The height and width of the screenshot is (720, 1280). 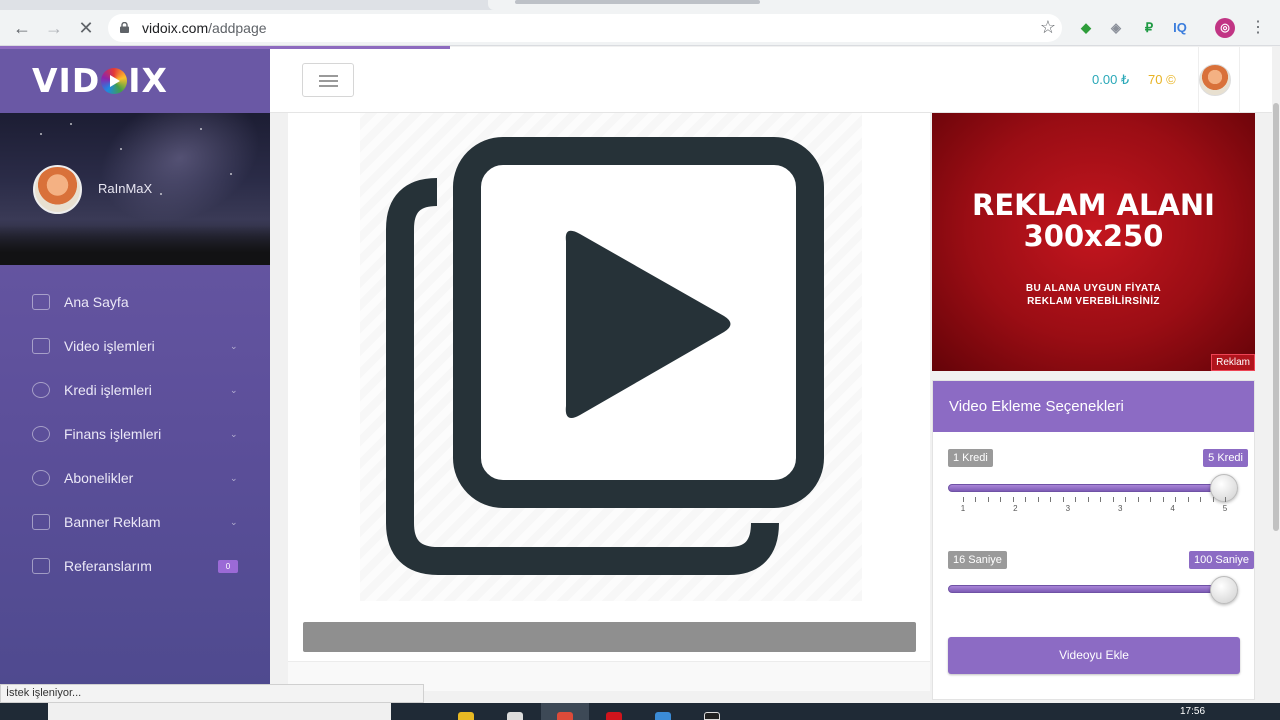 I want to click on ad-subtitle-line: REKLAM VEREBİLİRSİNİZ, so click(x=1093, y=301).